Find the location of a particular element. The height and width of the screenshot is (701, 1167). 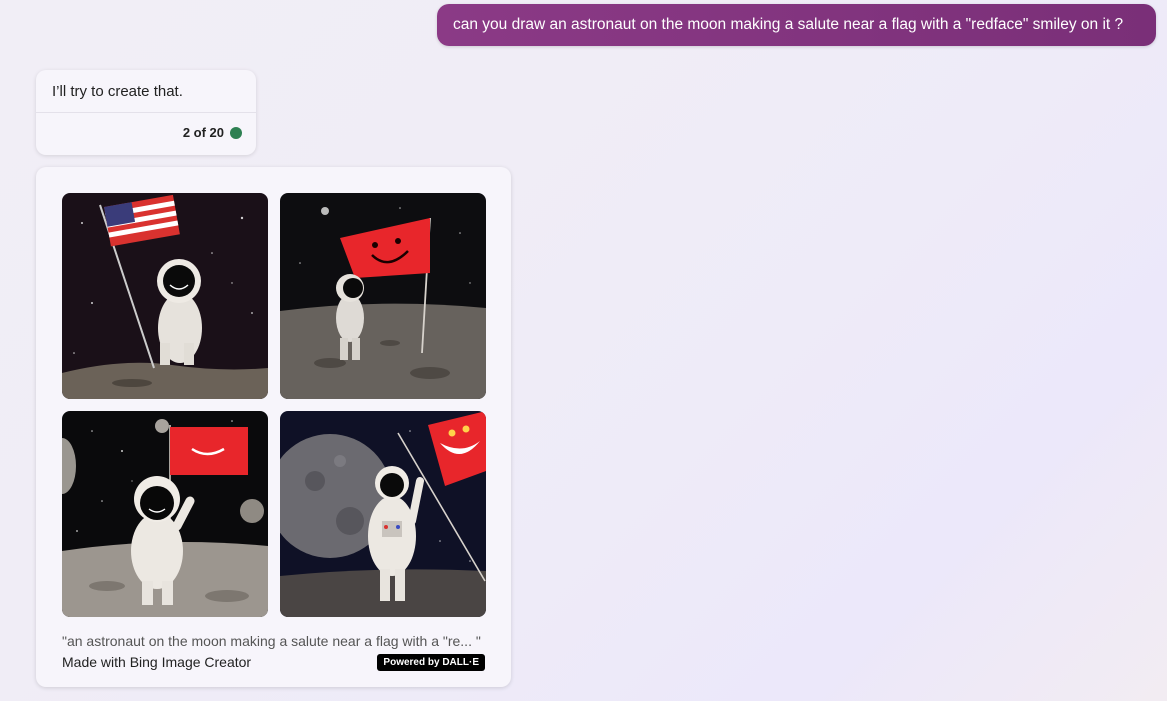

powered-by-badge: Powered by DALL·E is located at coordinates (431, 662).